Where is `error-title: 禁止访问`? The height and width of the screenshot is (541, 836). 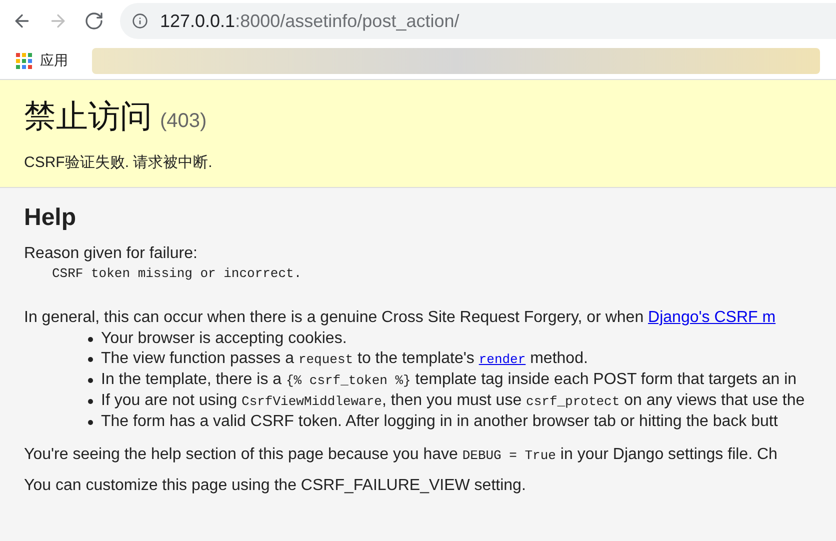
error-title: 禁止访问 is located at coordinates (88, 116).